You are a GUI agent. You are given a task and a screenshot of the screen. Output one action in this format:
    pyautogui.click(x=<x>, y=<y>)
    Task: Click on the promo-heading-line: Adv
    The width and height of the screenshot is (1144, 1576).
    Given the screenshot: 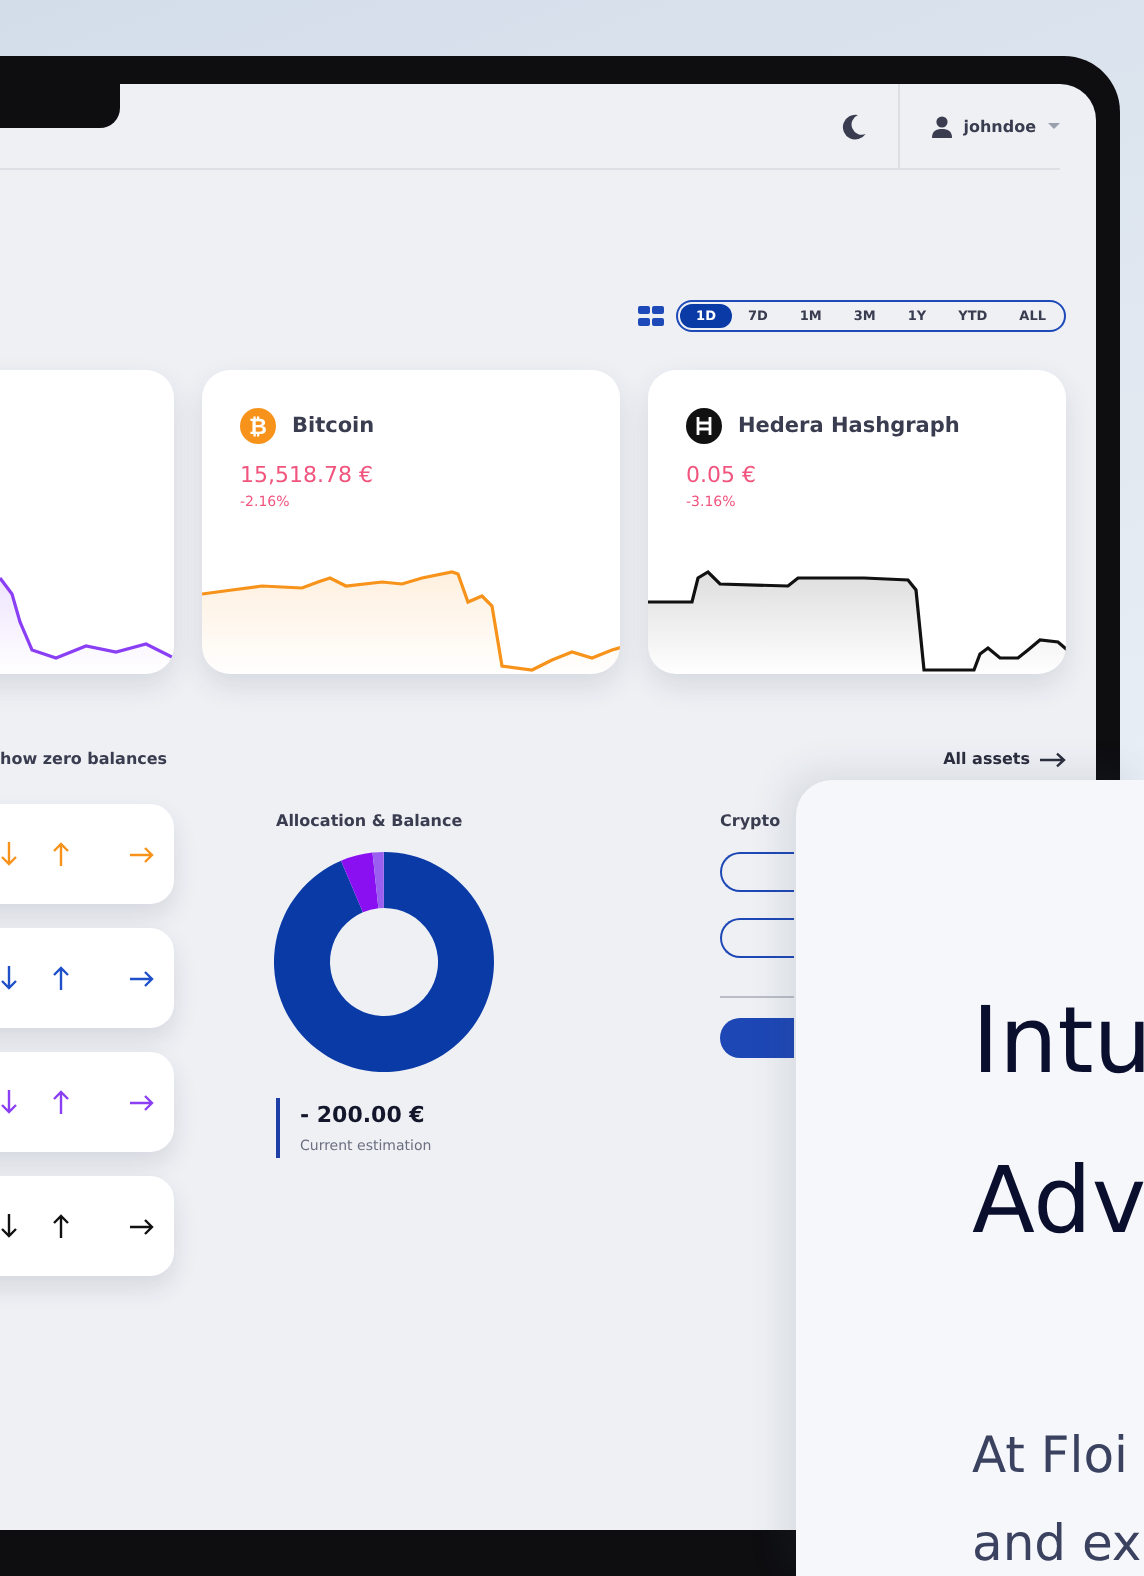 What is the action you would take?
    pyautogui.click(x=1058, y=1201)
    